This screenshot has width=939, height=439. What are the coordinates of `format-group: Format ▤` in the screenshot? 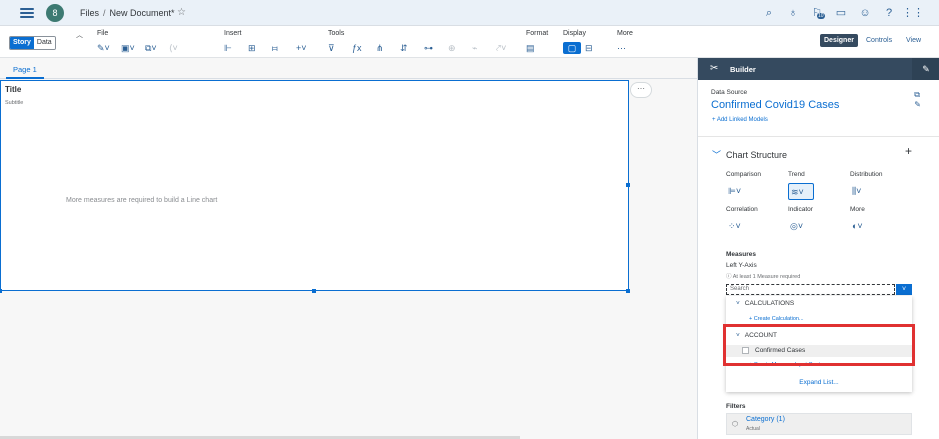 It's located at (538, 42).